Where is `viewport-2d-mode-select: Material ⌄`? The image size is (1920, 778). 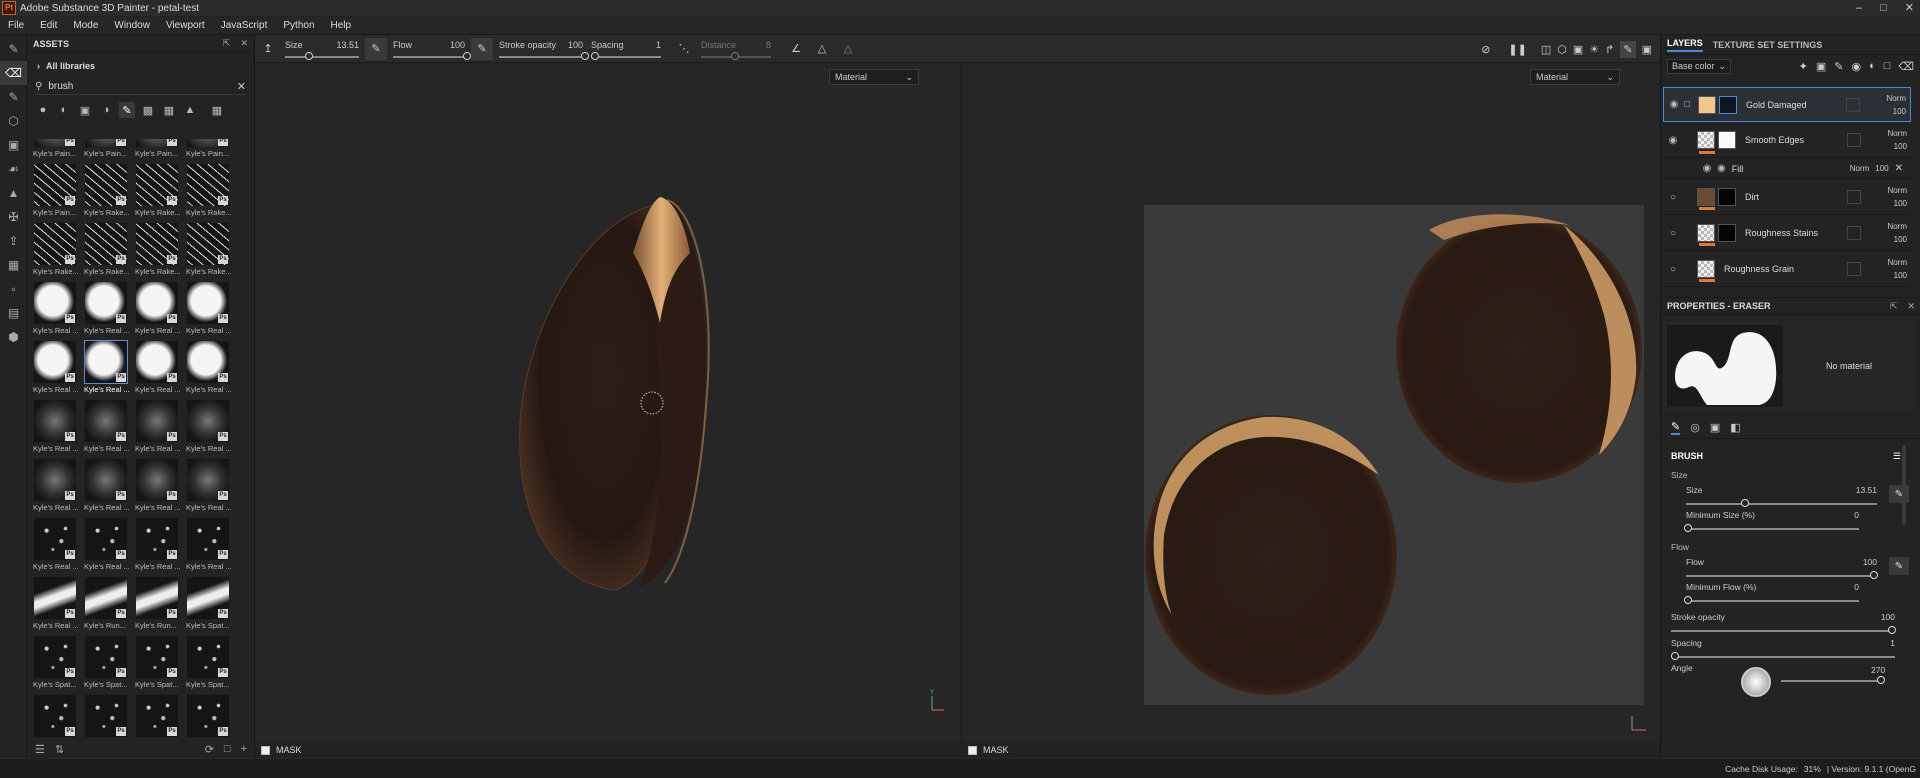
viewport-2d-mode-select: Material ⌄ is located at coordinates (1575, 77).